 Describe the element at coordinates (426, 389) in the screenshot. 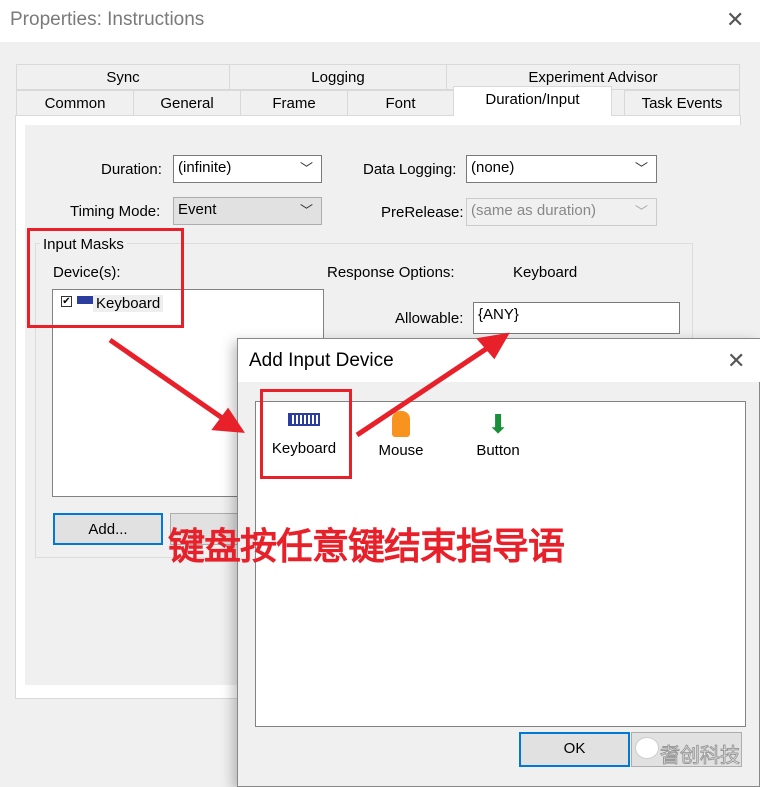

I see `arrow-to-allowable` at that location.